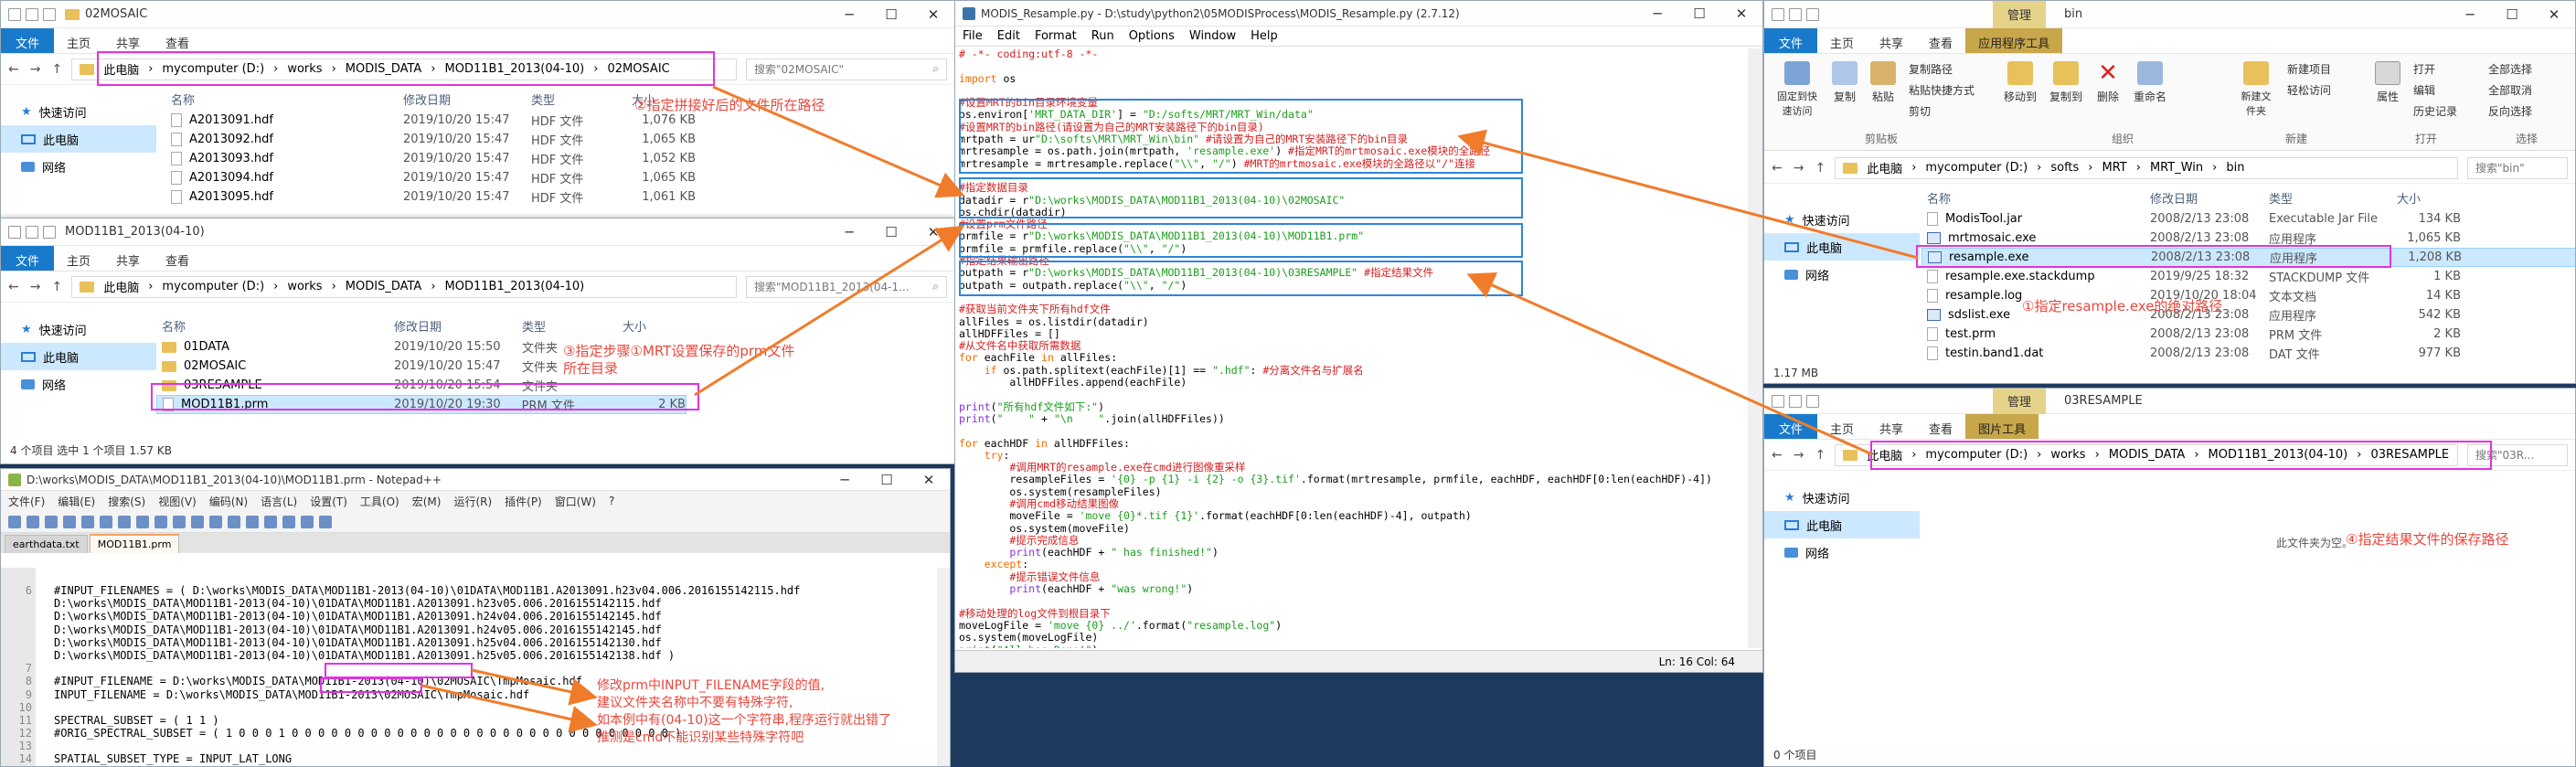  I want to click on menu-item: 语言(L), so click(279, 501).